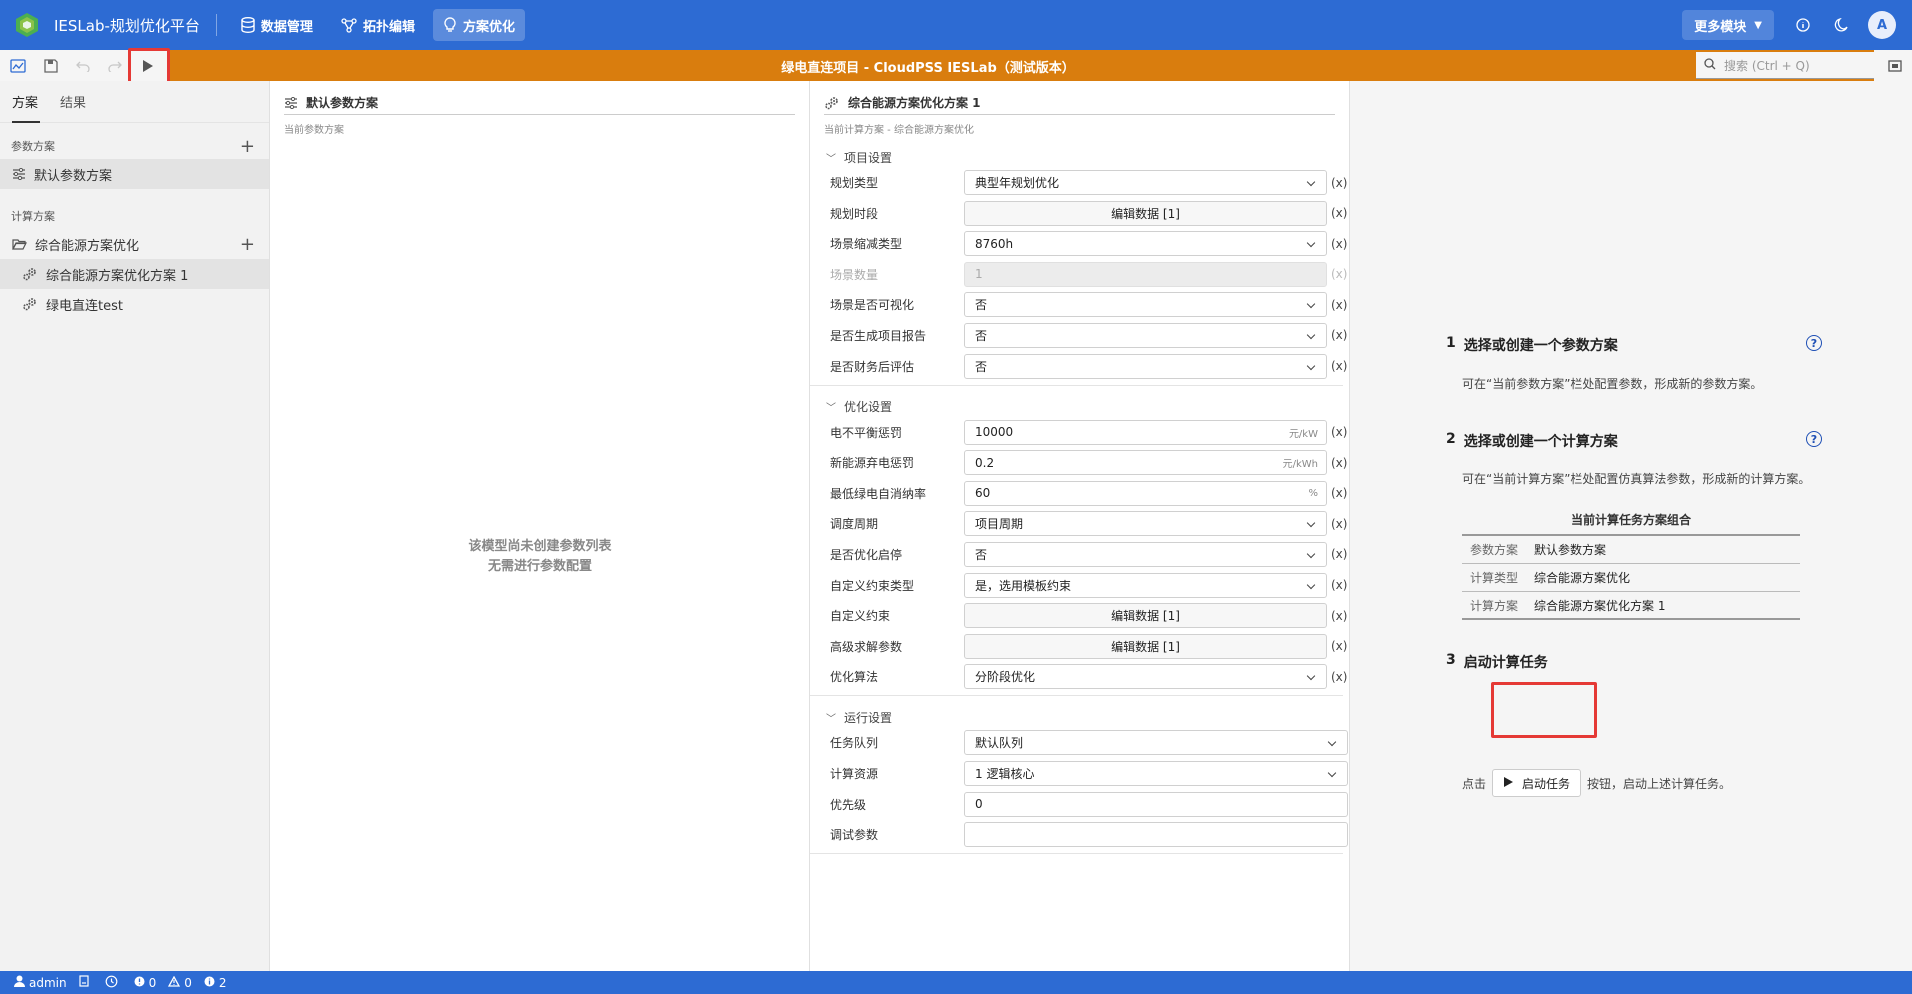 The height and width of the screenshot is (994, 1912). I want to click on start-task-button: 启动任务, so click(1537, 783).